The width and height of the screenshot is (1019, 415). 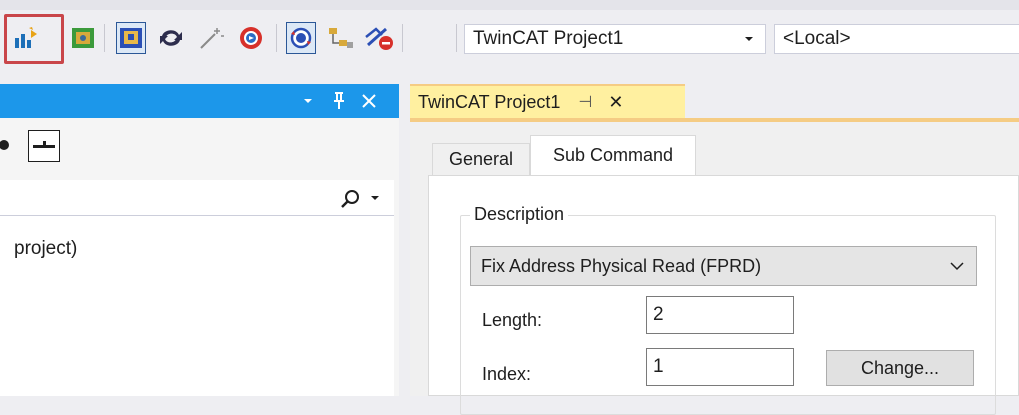 I want to click on toggle-free-run-icon, so click(x=301, y=38).